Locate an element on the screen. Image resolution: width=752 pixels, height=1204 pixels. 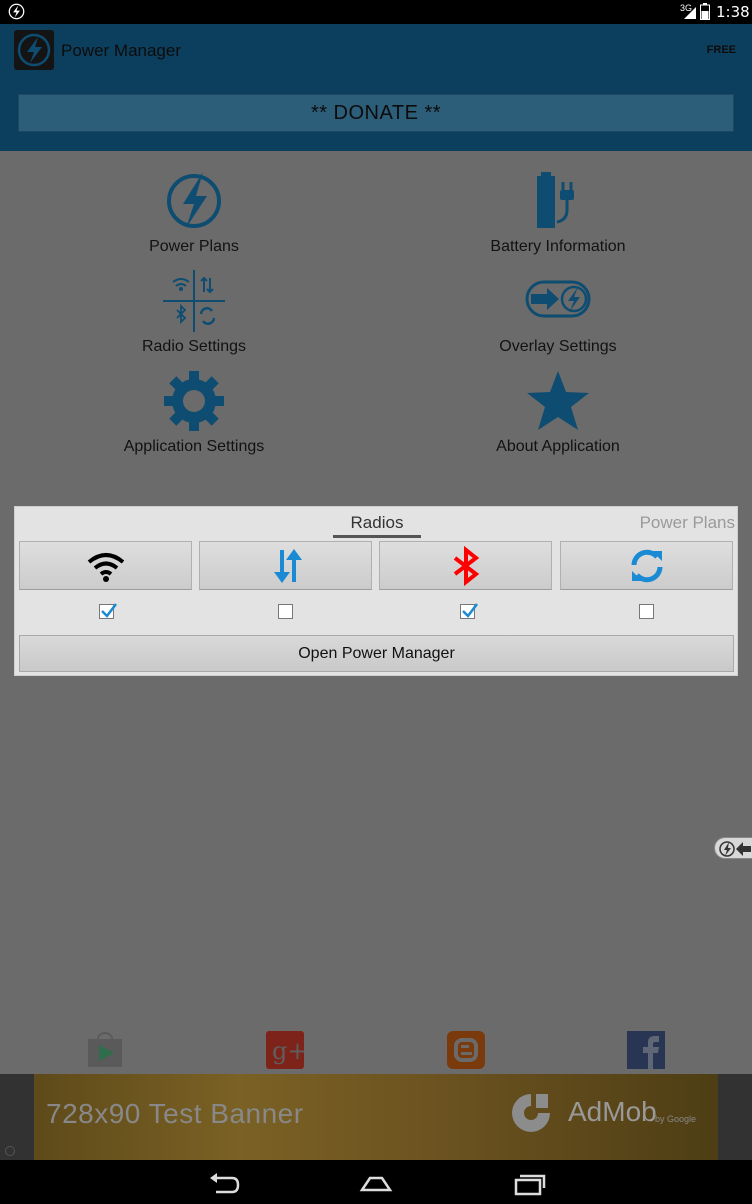
ad-banner: 728x90 Test Banner AdMob by Google is located at coordinates (376, 1117).